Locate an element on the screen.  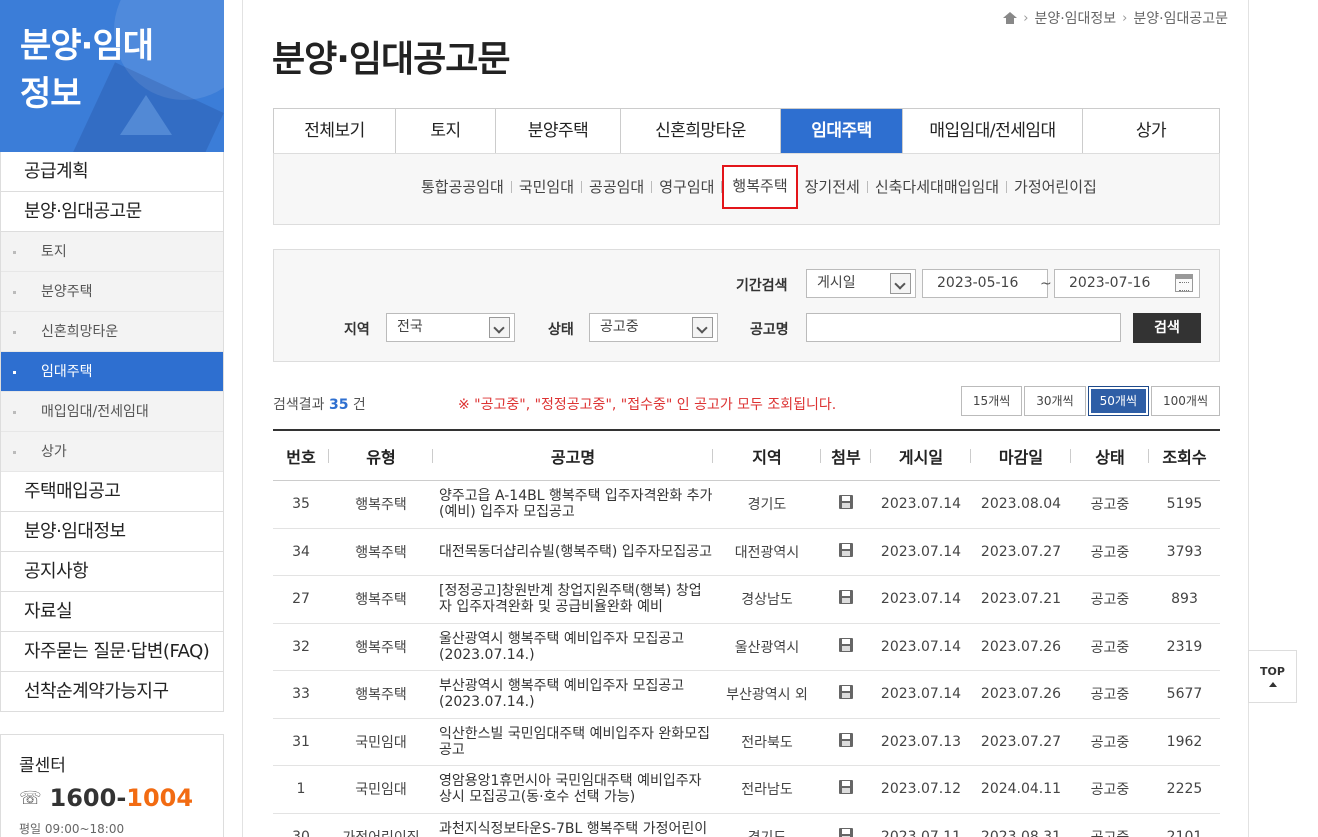
column-header: 유형 is located at coordinates (381, 456).